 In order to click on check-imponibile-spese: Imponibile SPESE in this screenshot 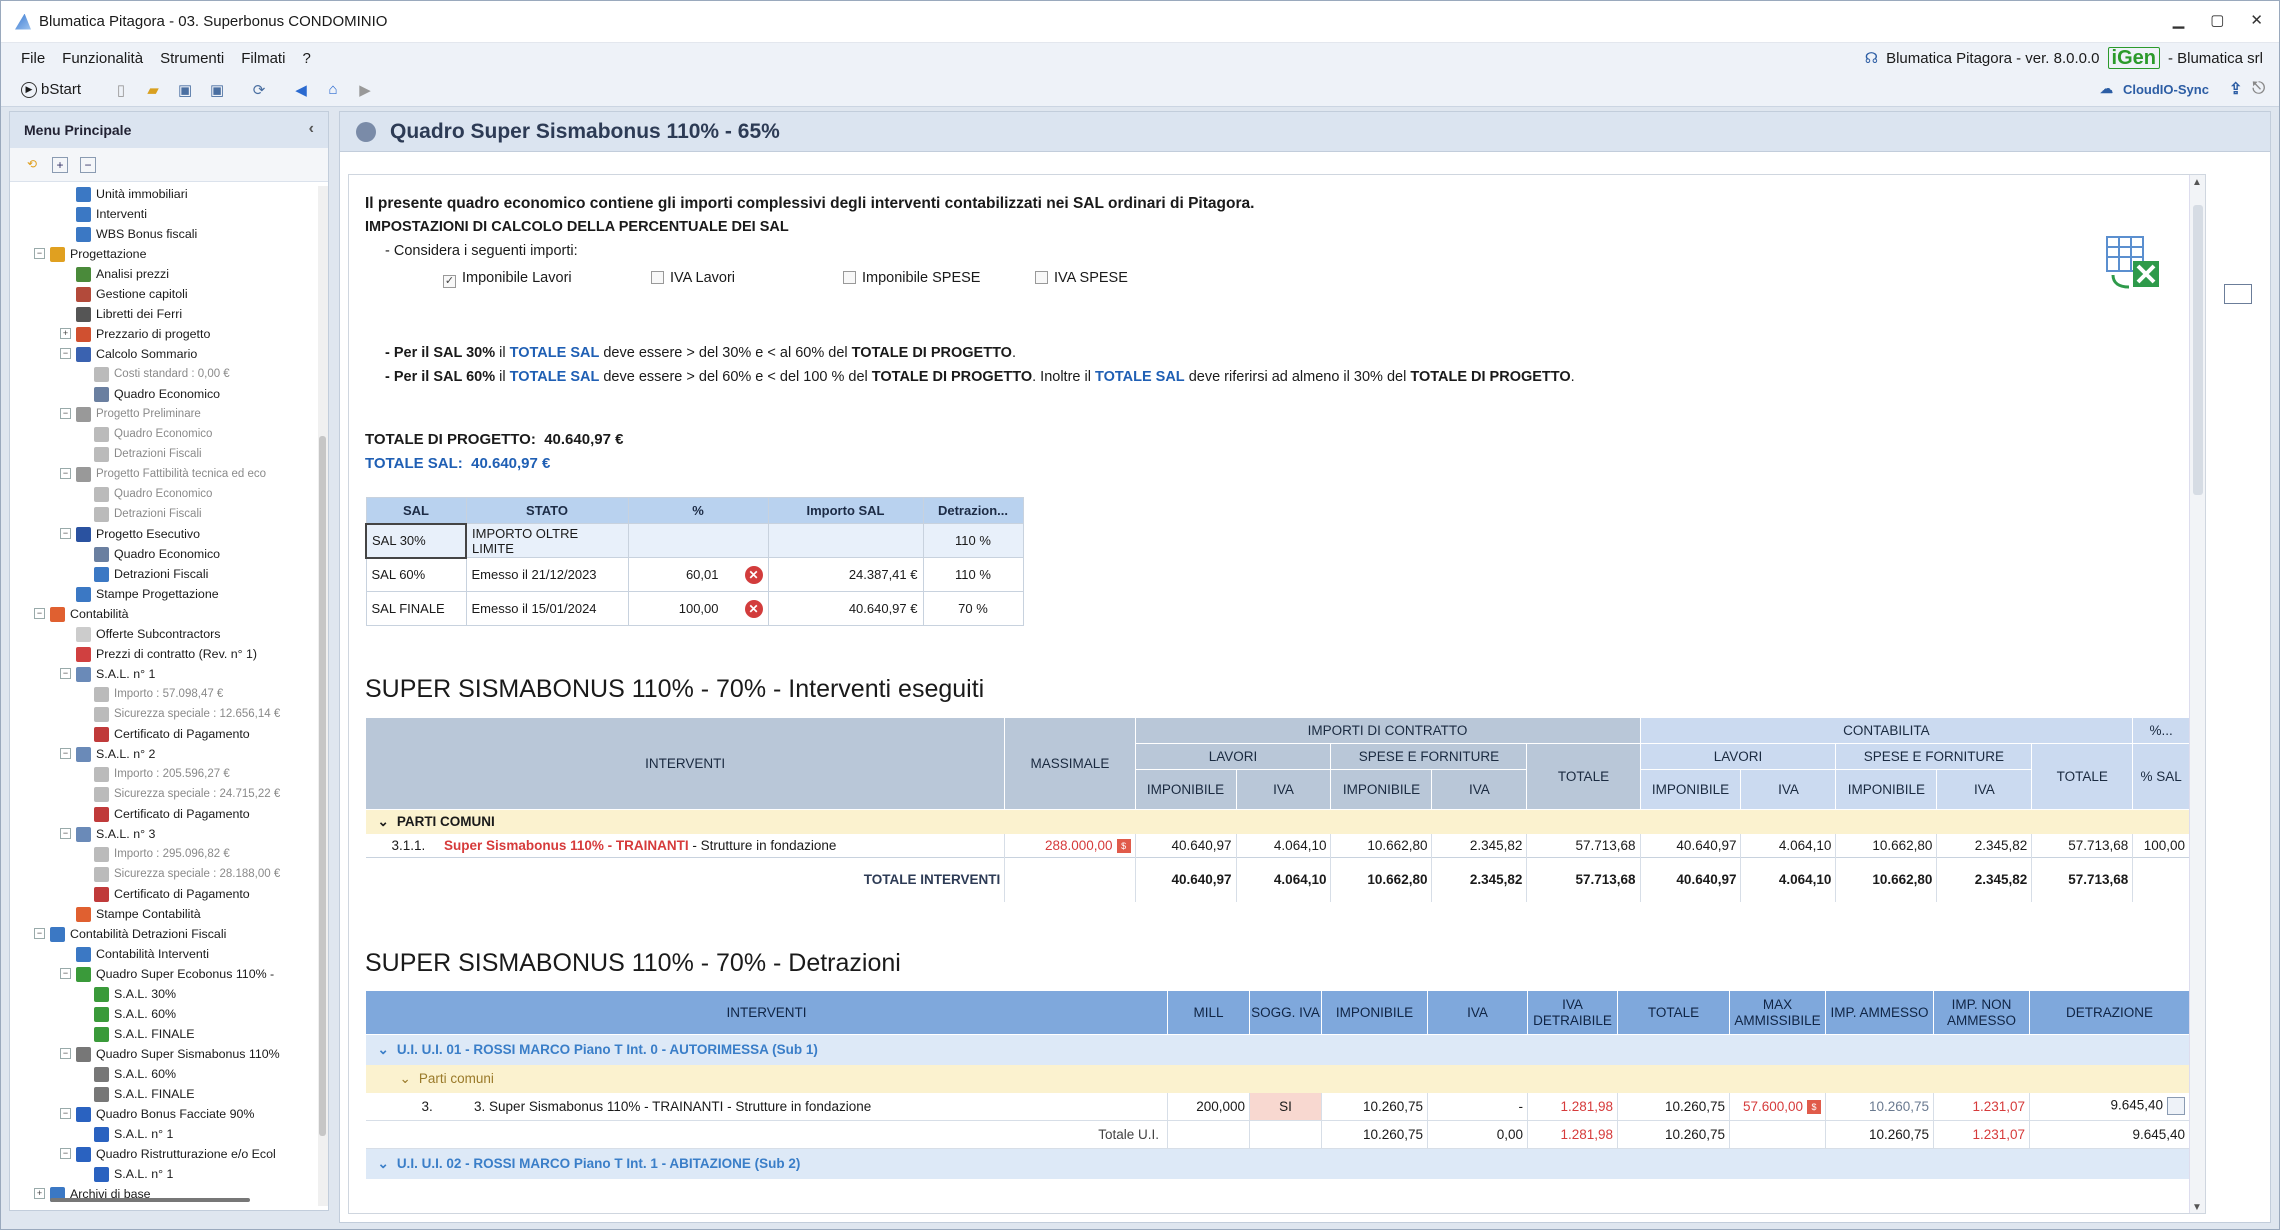, I will do `click(911, 278)`.